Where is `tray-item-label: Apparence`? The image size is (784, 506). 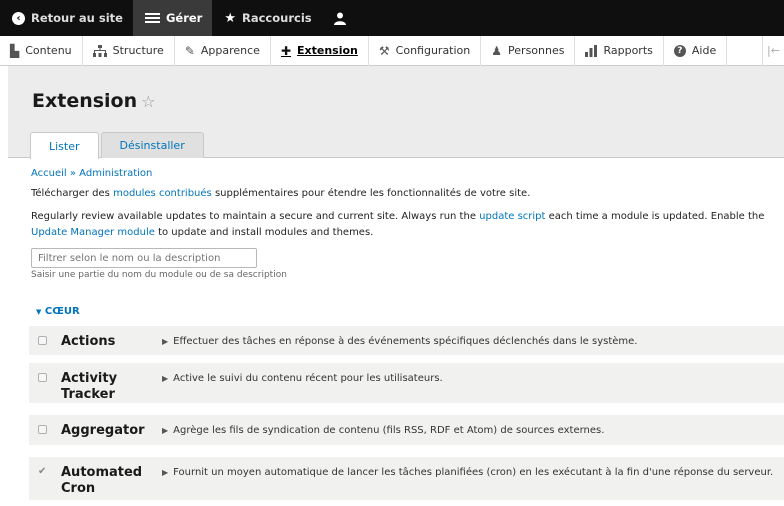
tray-item-label: Apparence is located at coordinates (230, 50).